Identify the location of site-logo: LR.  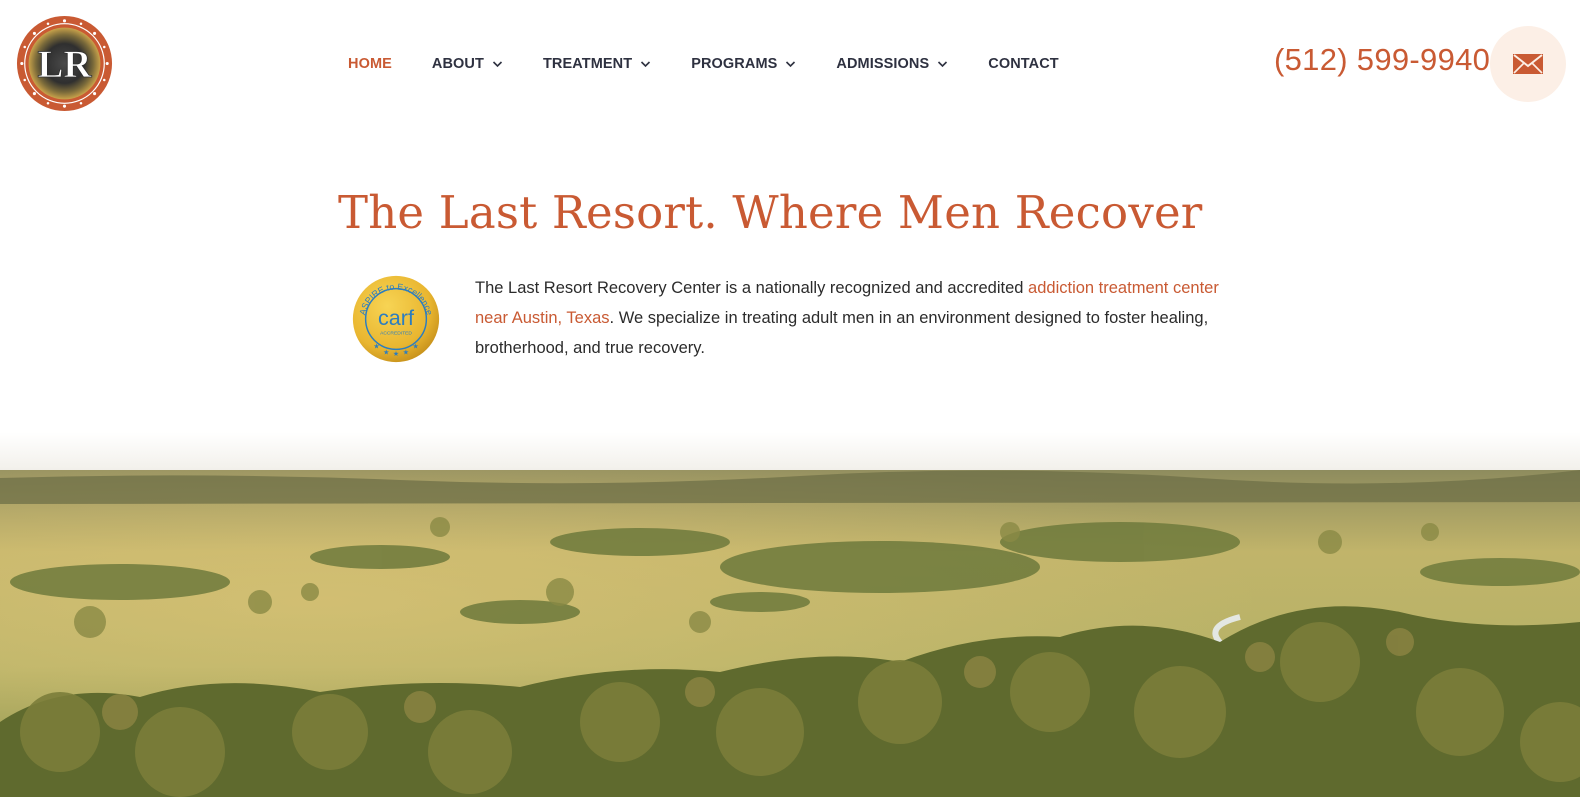
(64, 63).